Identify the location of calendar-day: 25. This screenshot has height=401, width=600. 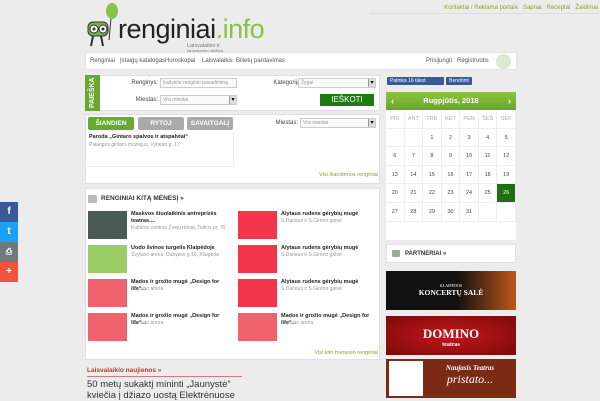
(488, 193).